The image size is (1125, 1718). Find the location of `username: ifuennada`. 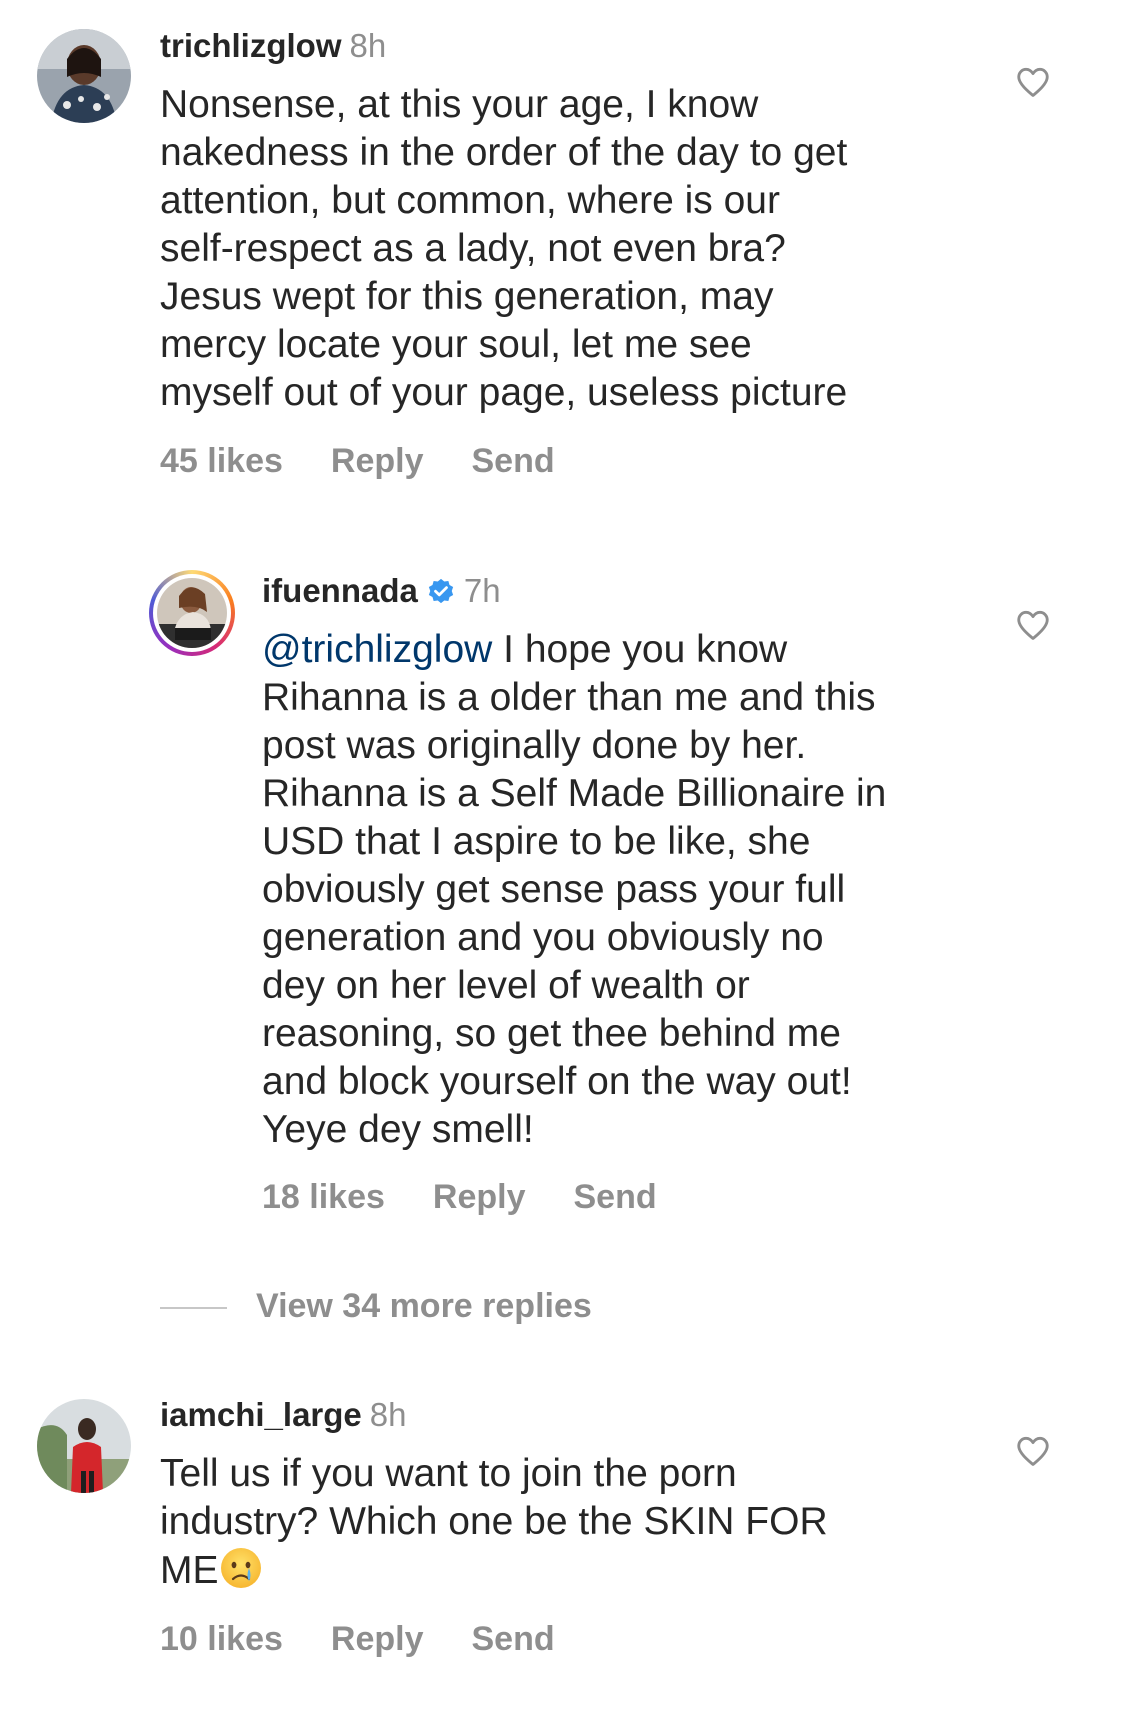

username: ifuennada is located at coordinates (340, 590).